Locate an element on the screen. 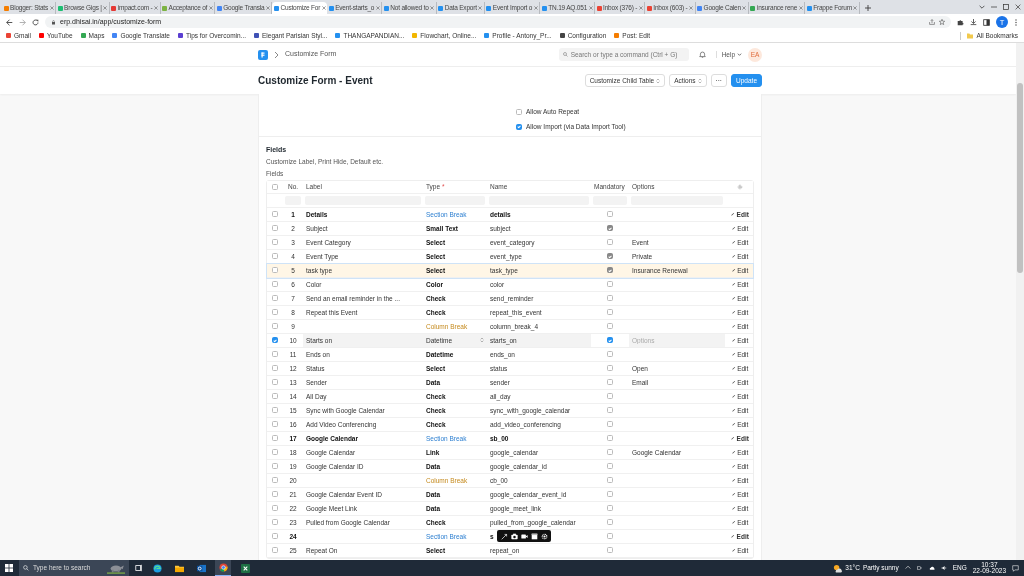 This screenshot has height=576, width=1024. folder-icon is located at coordinates (179, 568).